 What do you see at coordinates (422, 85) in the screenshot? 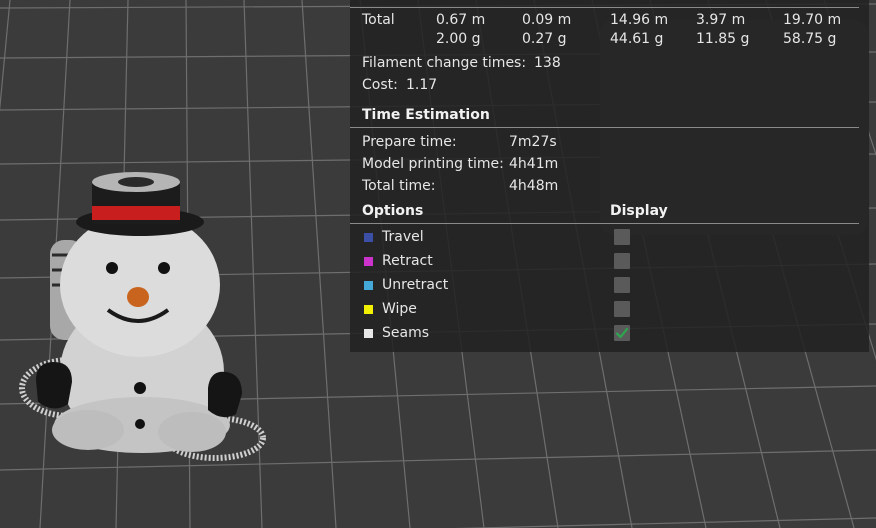
I see `cost-value: 1.17` at bounding box center [422, 85].